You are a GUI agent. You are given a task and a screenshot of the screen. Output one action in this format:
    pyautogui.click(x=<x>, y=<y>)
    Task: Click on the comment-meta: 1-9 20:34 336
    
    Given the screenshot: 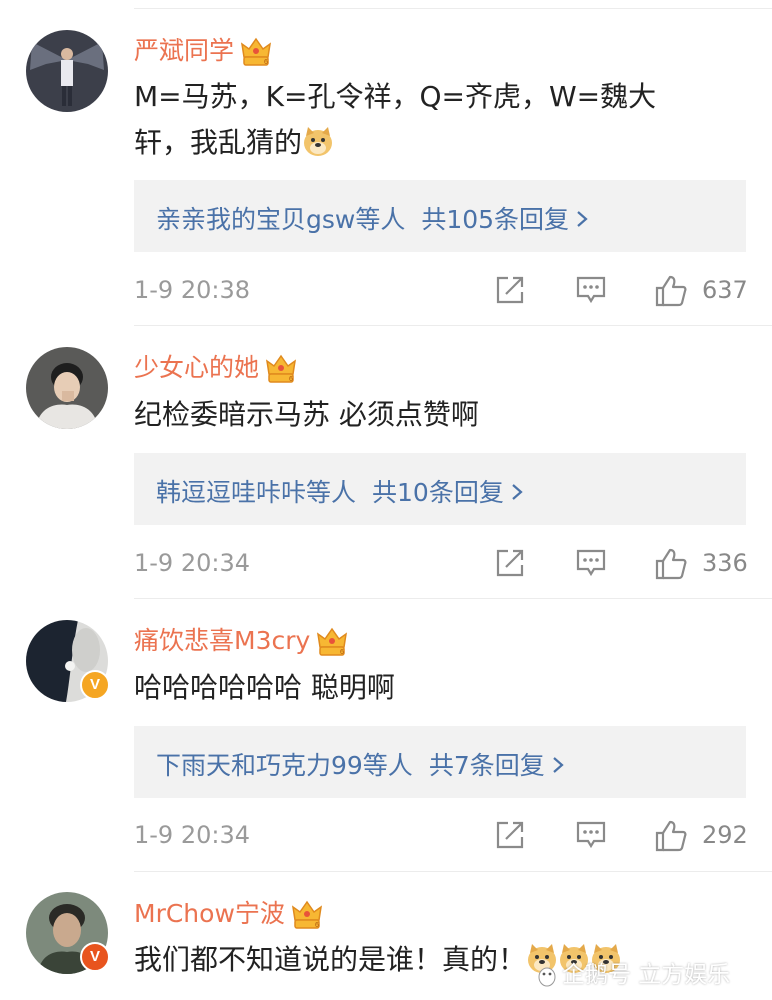 What is the action you would take?
    pyautogui.click(x=441, y=564)
    